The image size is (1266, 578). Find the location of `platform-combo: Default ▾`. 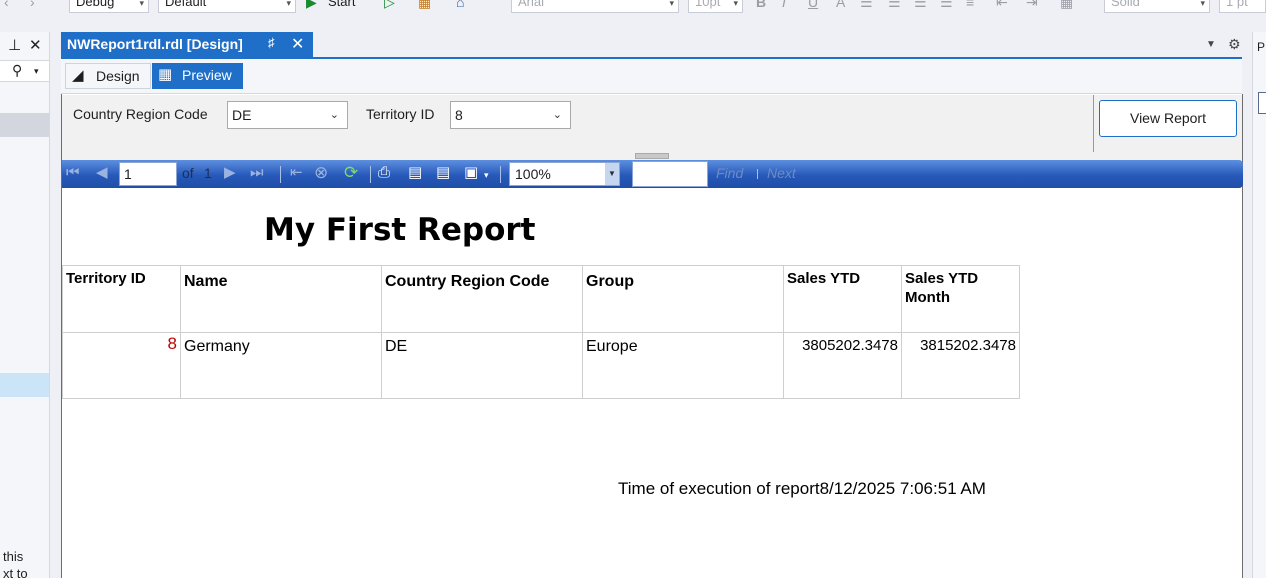

platform-combo: Default ▾ is located at coordinates (227, 6).